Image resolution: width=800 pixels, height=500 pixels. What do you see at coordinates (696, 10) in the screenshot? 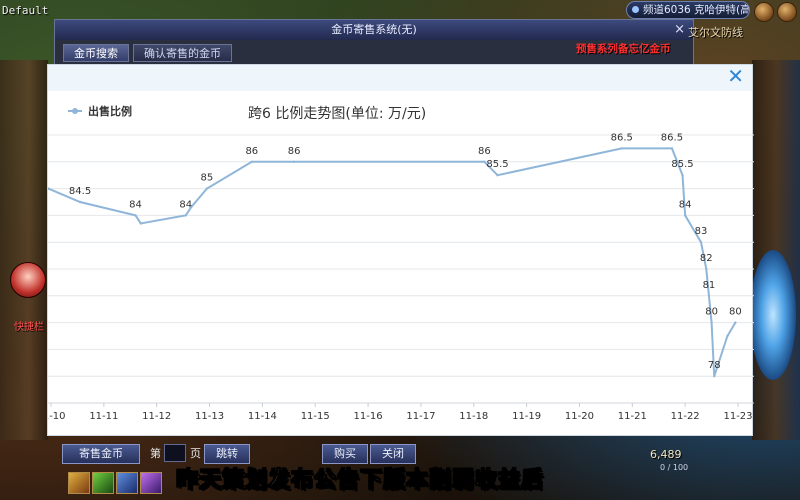
I see `channel-text: 频道6036 克哈伊特(高级` at bounding box center [696, 10].